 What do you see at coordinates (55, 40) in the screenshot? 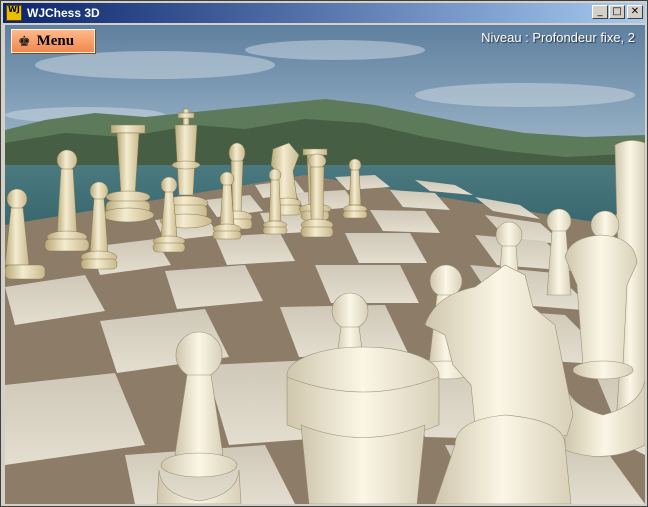
I see `menu-label: Menu` at bounding box center [55, 40].